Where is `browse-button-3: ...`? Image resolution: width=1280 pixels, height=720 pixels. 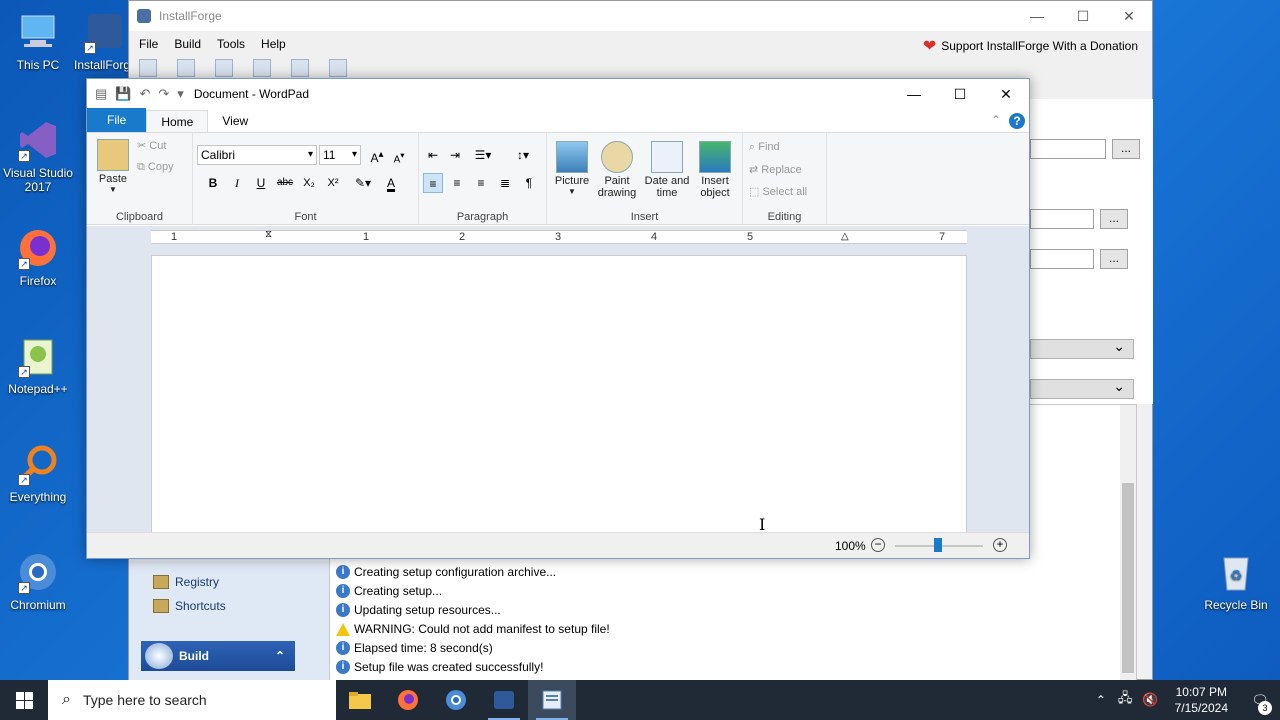 browse-button-3: ... is located at coordinates (1114, 259).